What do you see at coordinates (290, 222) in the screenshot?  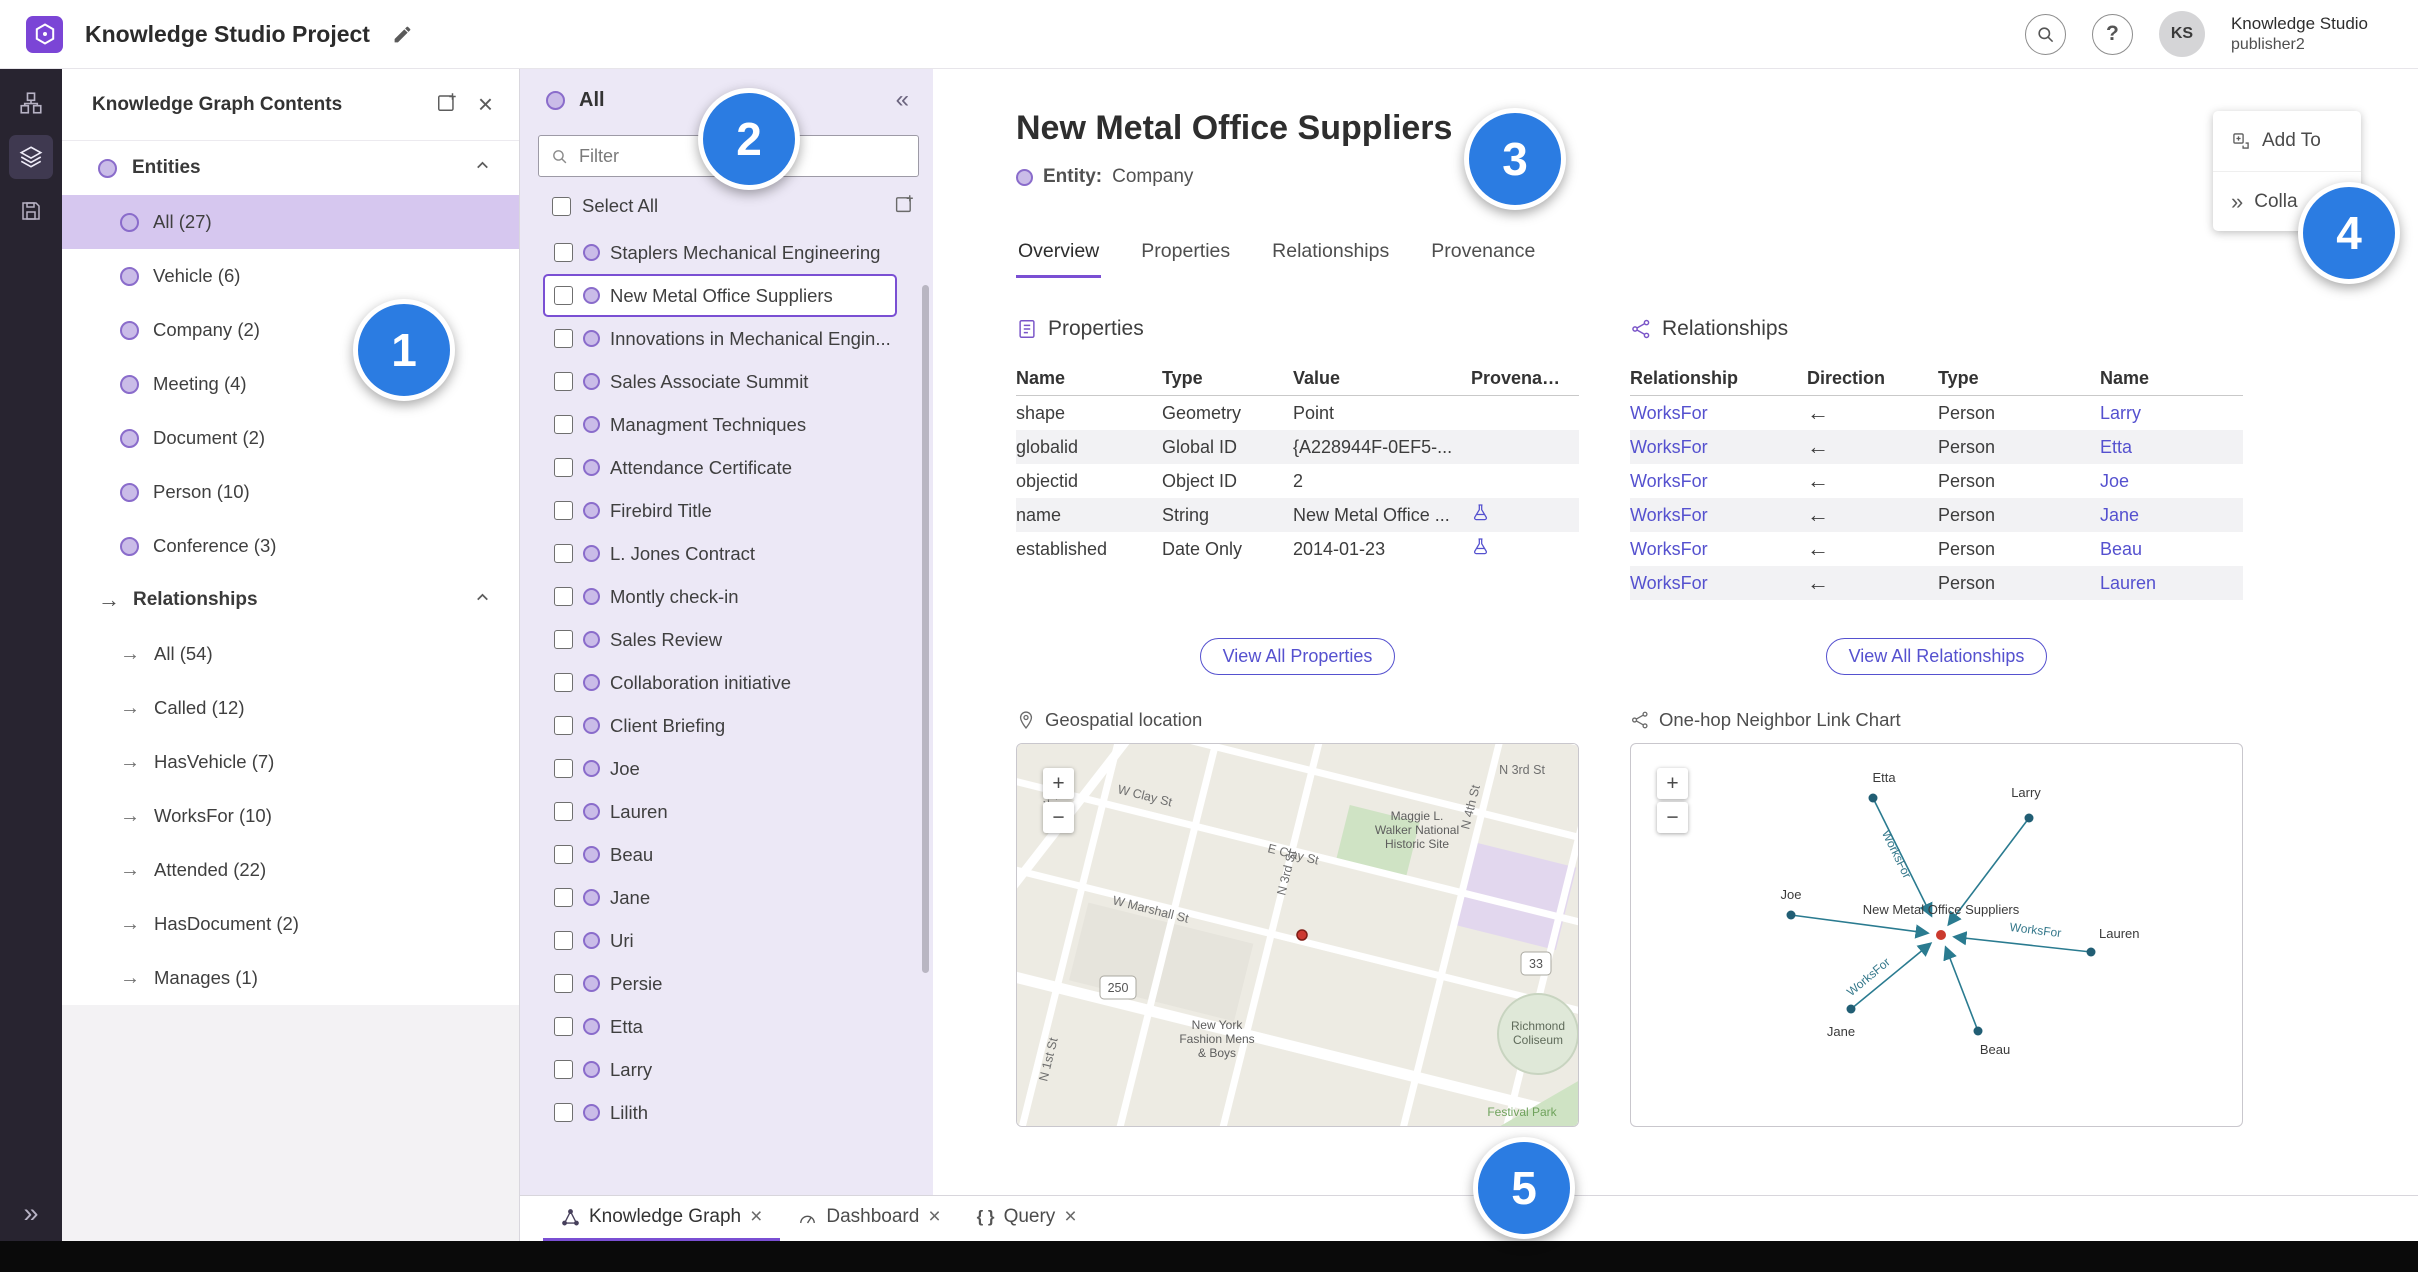 I see `sidebar-item-entity: All (27)` at bounding box center [290, 222].